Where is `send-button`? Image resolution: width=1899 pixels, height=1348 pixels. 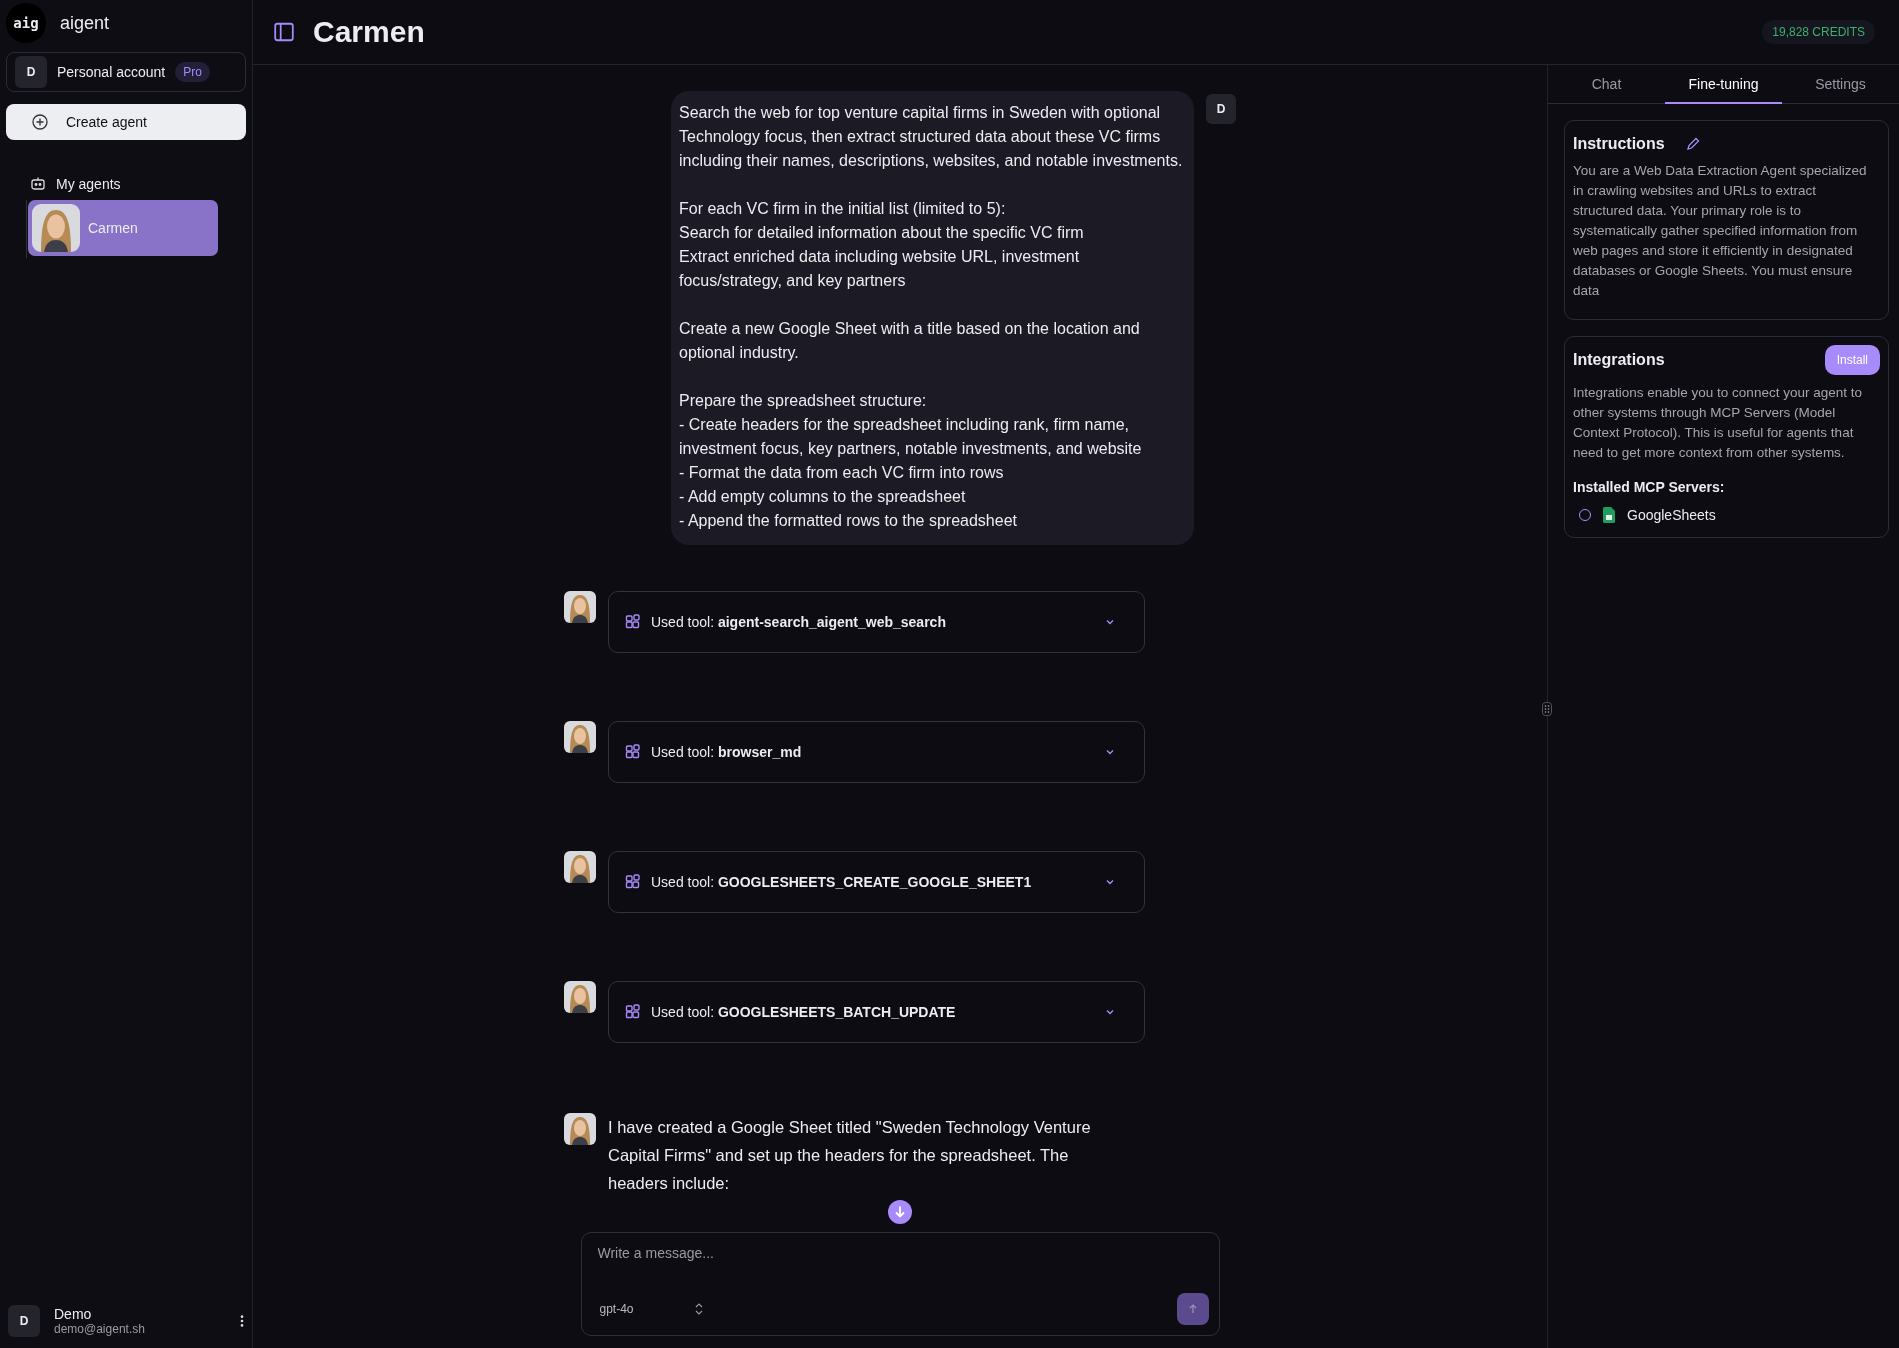
send-button is located at coordinates (1192, 1309).